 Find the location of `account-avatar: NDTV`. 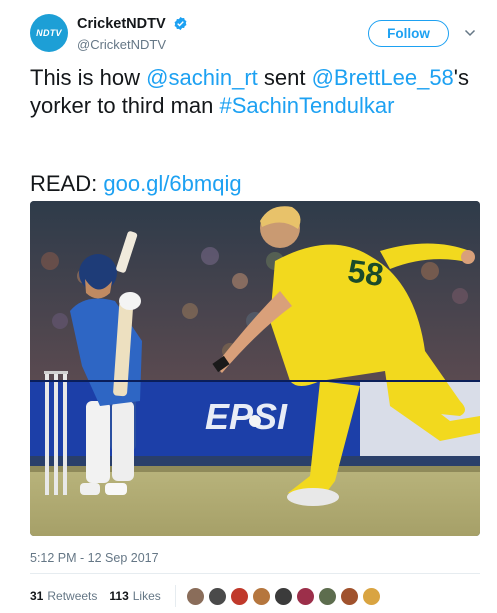

account-avatar: NDTV is located at coordinates (49, 33).